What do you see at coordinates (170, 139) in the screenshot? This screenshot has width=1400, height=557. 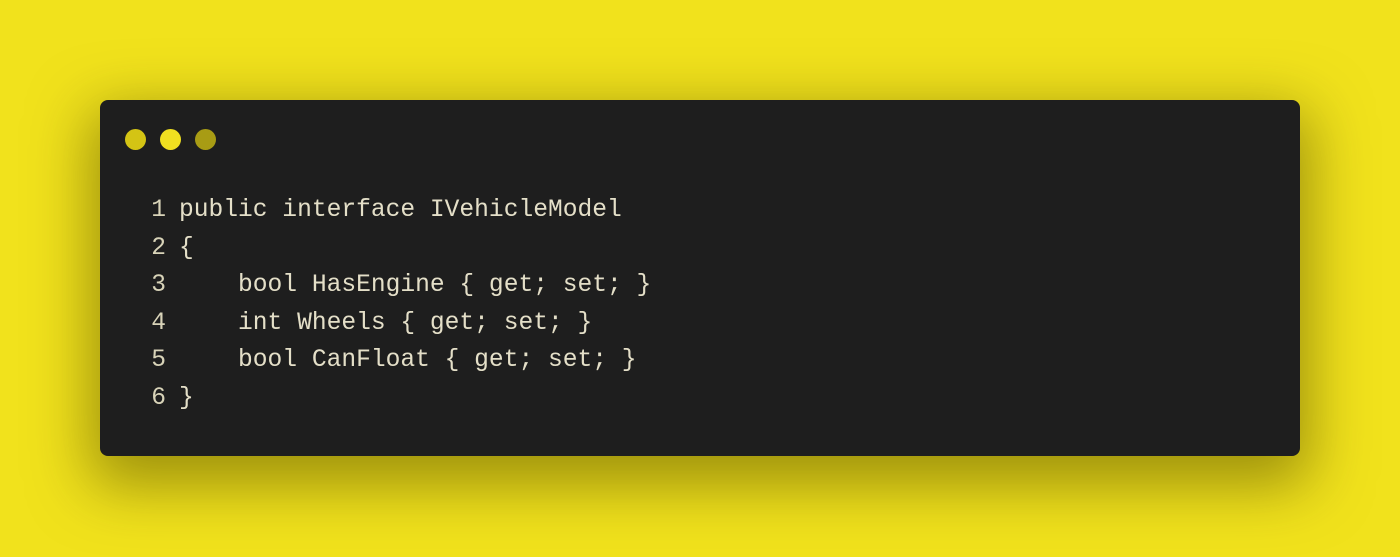 I see `minimize-dot-icon` at bounding box center [170, 139].